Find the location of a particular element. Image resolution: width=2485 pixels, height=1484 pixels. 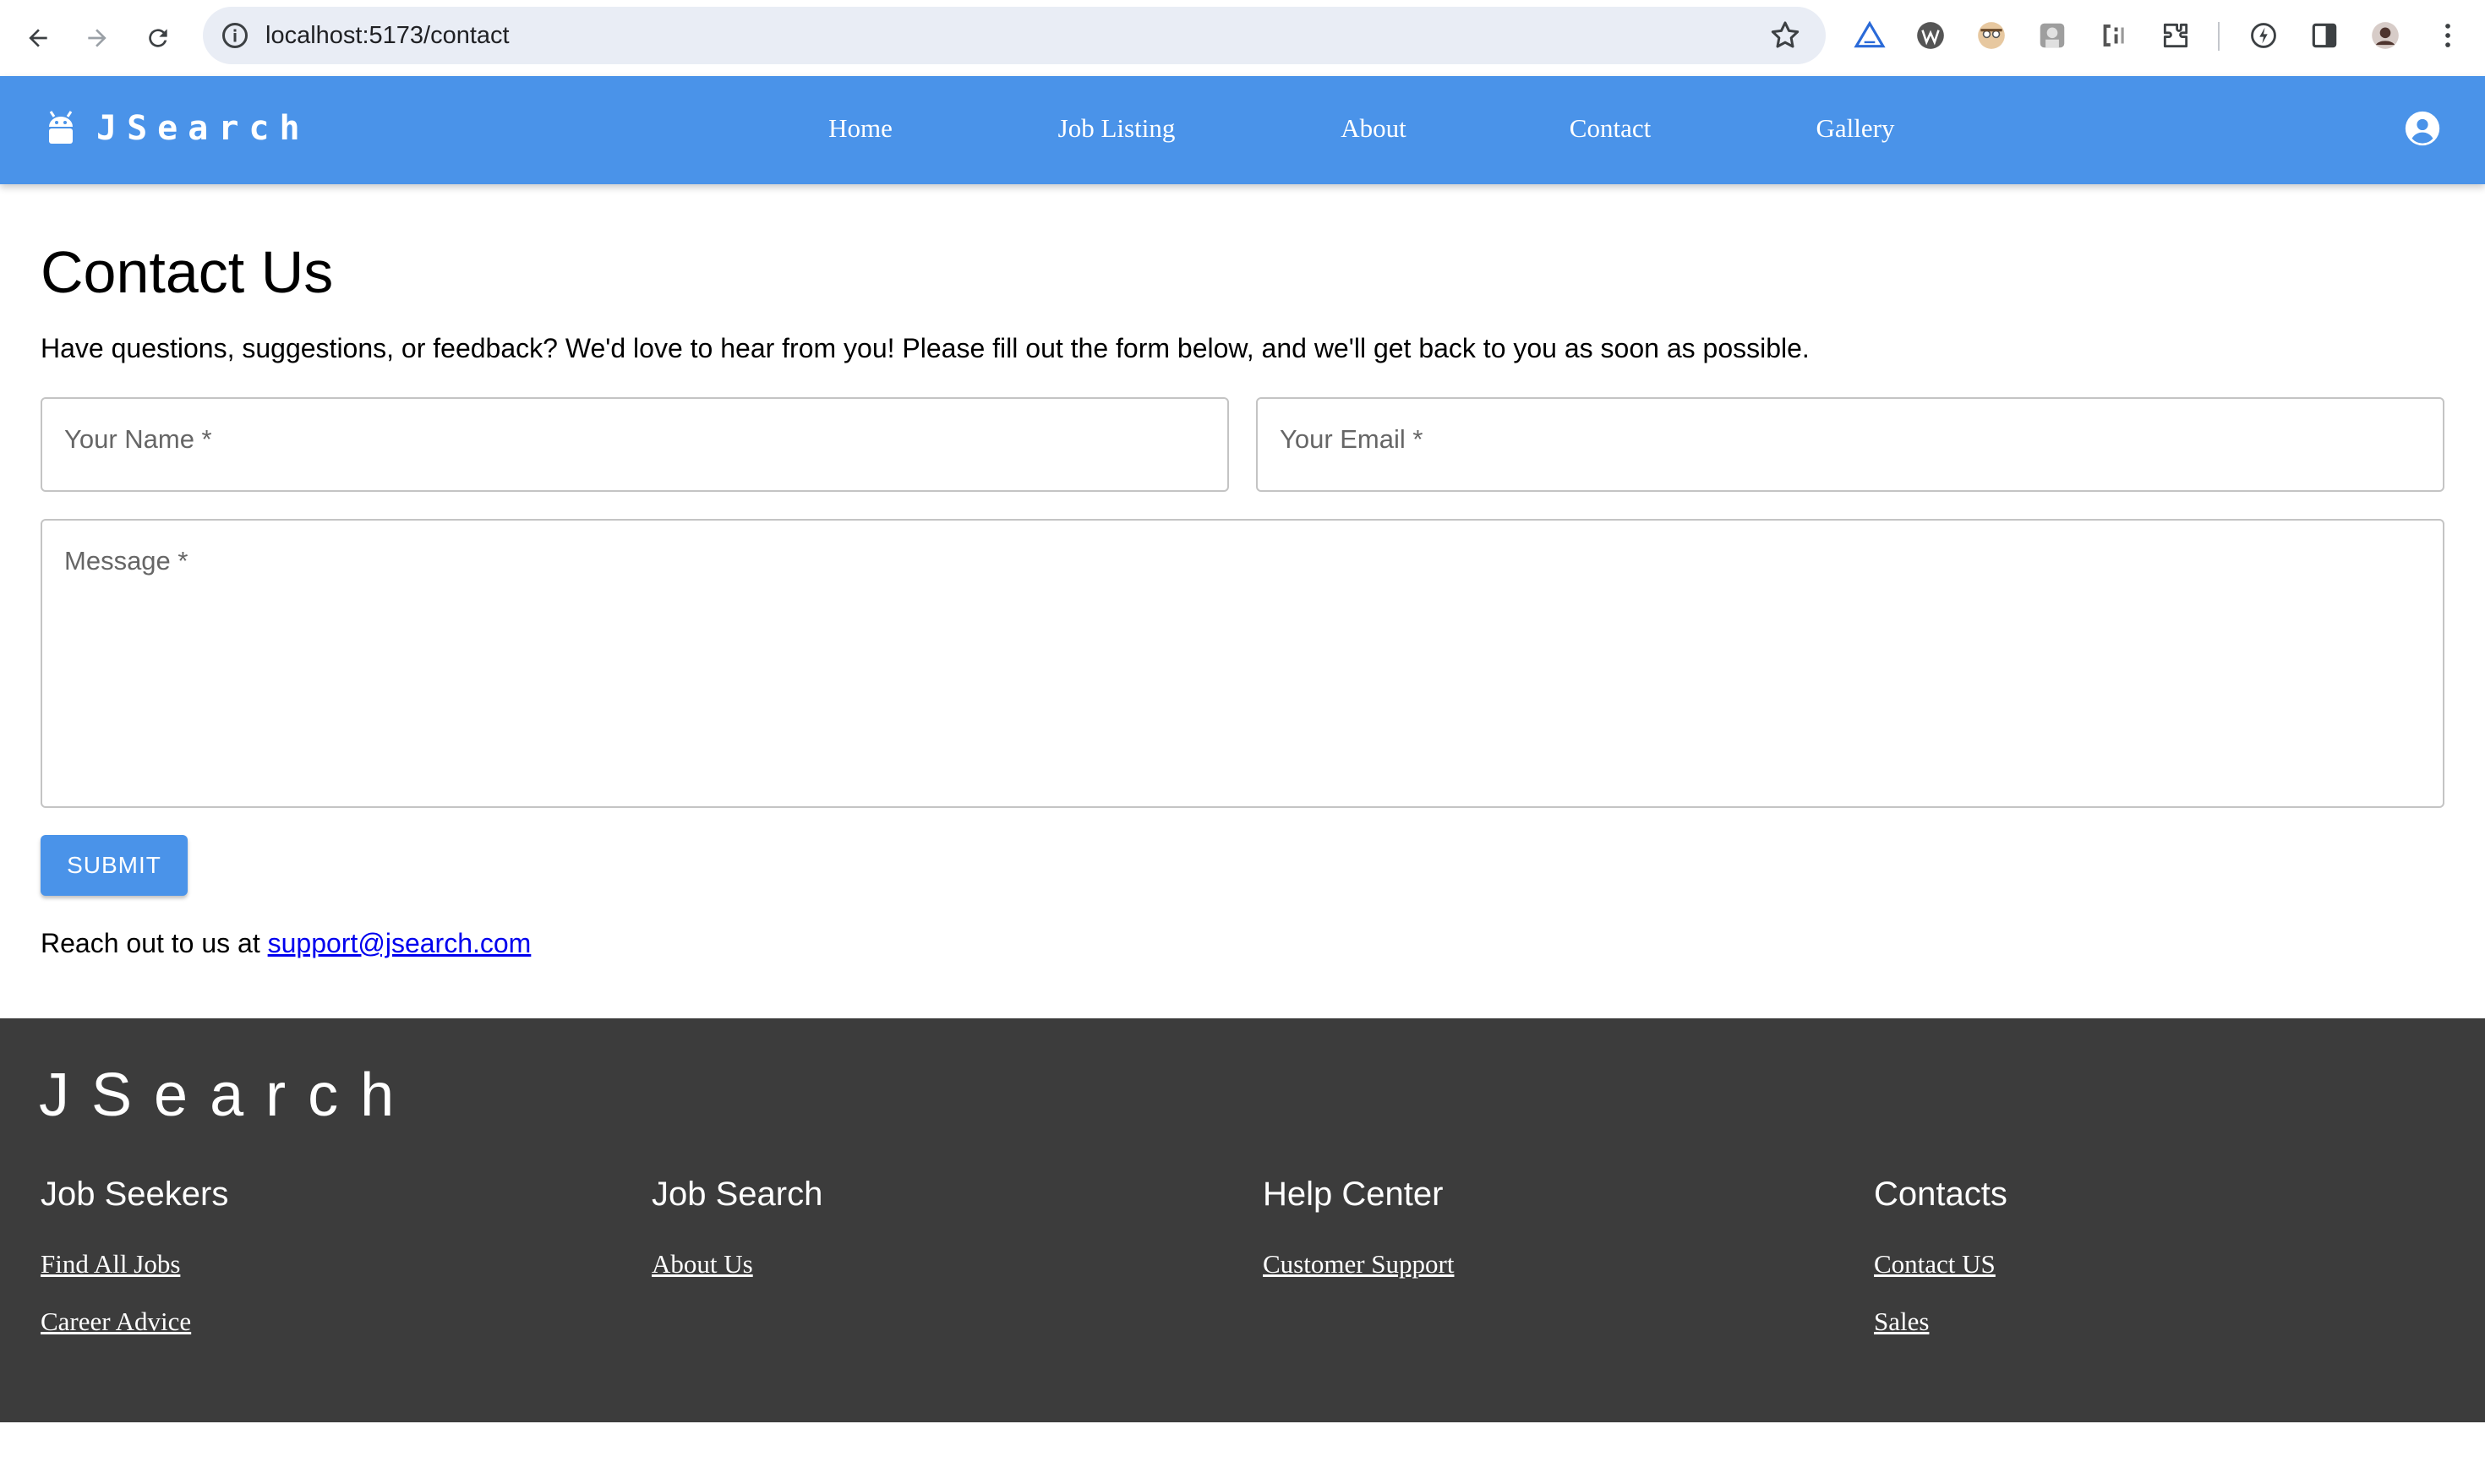

avatar-extension-icon is located at coordinates (1991, 35).